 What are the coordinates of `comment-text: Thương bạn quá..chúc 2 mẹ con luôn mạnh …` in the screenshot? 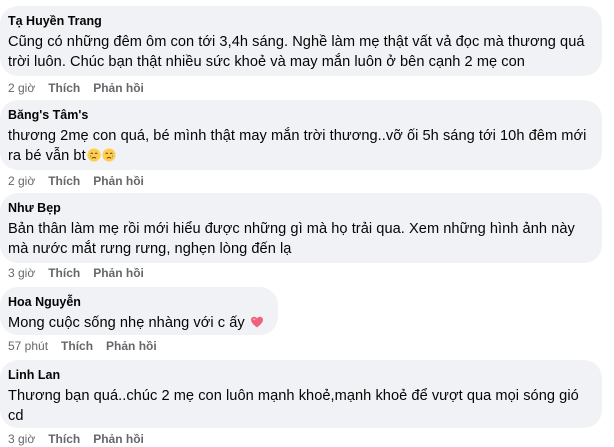 It's located at (300, 406).